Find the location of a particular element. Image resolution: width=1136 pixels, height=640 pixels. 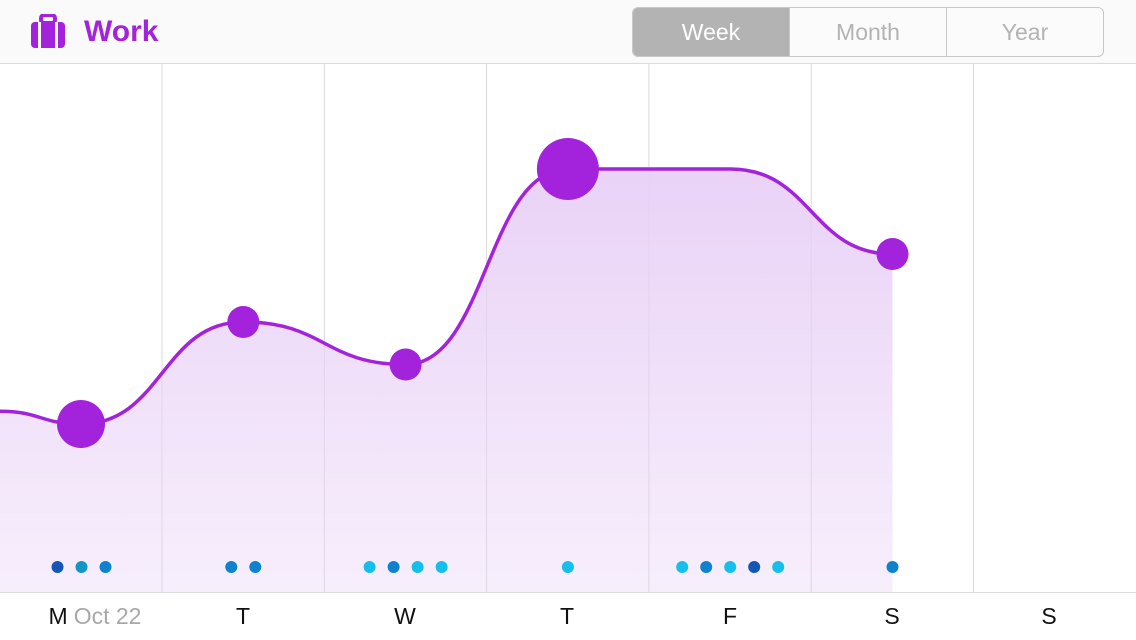

period-segmented-control: Week Month Year is located at coordinates (868, 32).